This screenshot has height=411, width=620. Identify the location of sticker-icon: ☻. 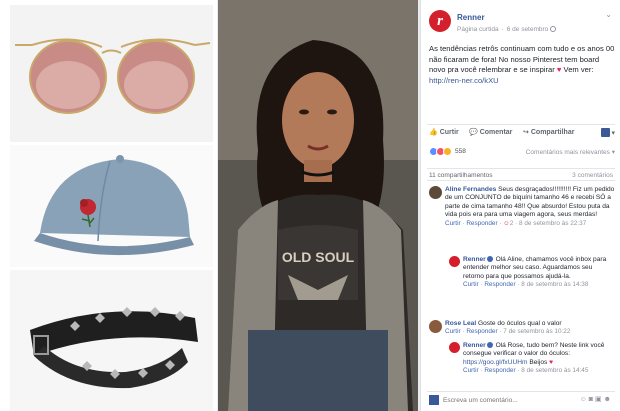
(608, 399).